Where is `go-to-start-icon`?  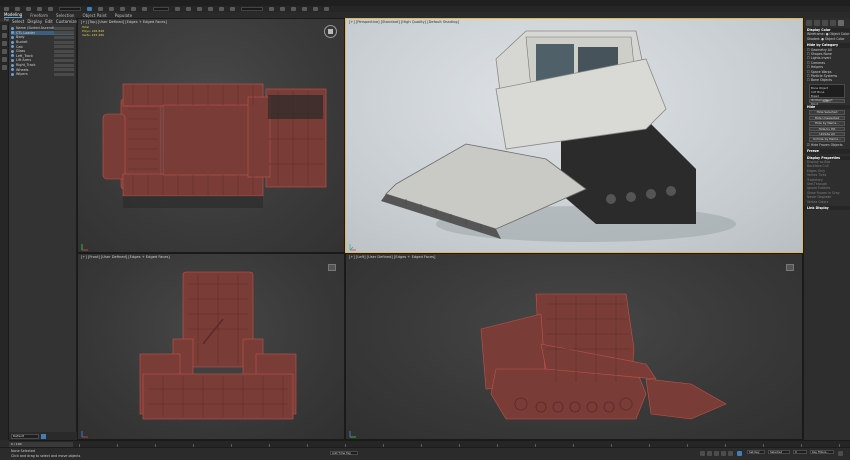
go-to-start-icon is located at coordinates (702, 453).